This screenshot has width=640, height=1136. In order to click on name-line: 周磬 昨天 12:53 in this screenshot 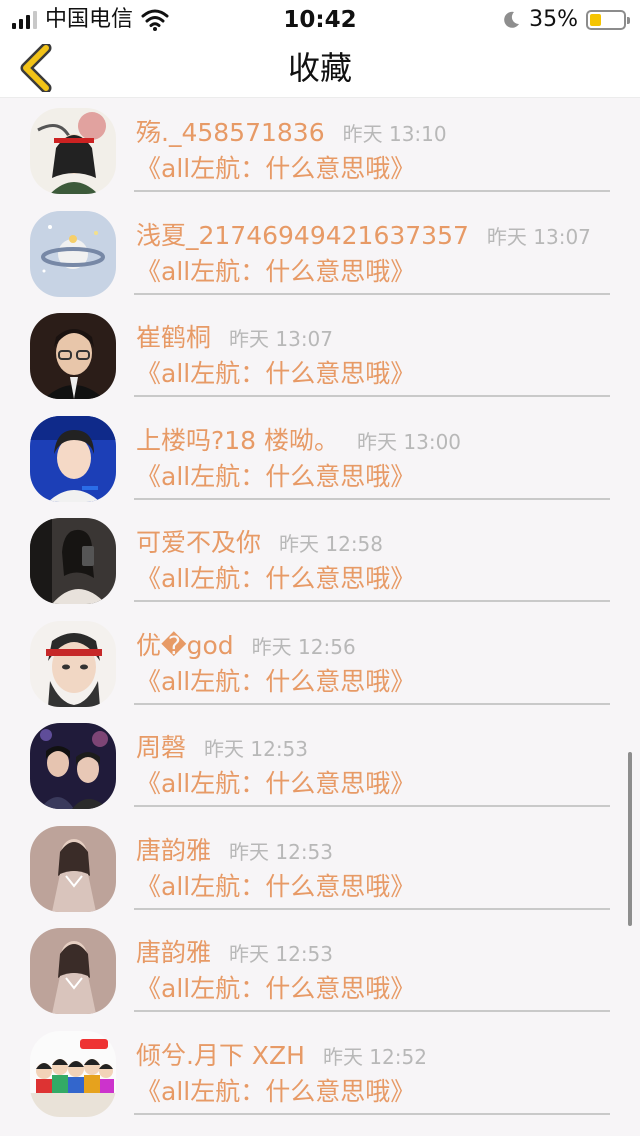, I will do `click(222, 746)`.